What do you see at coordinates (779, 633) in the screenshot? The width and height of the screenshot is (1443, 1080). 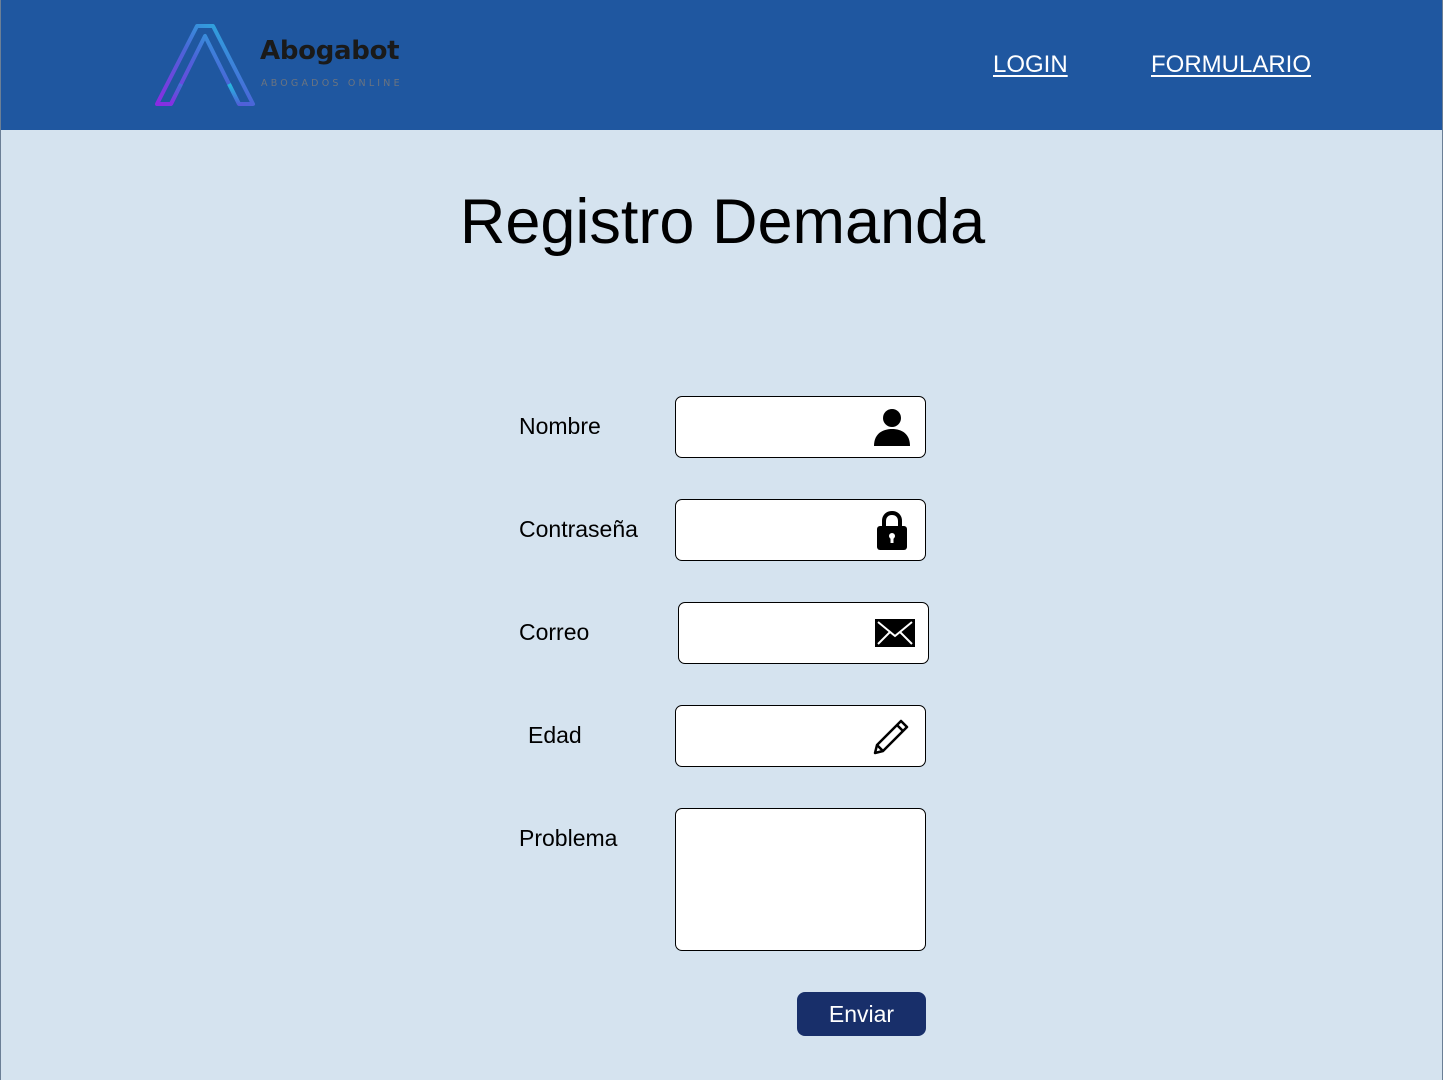 I see `correo-input` at bounding box center [779, 633].